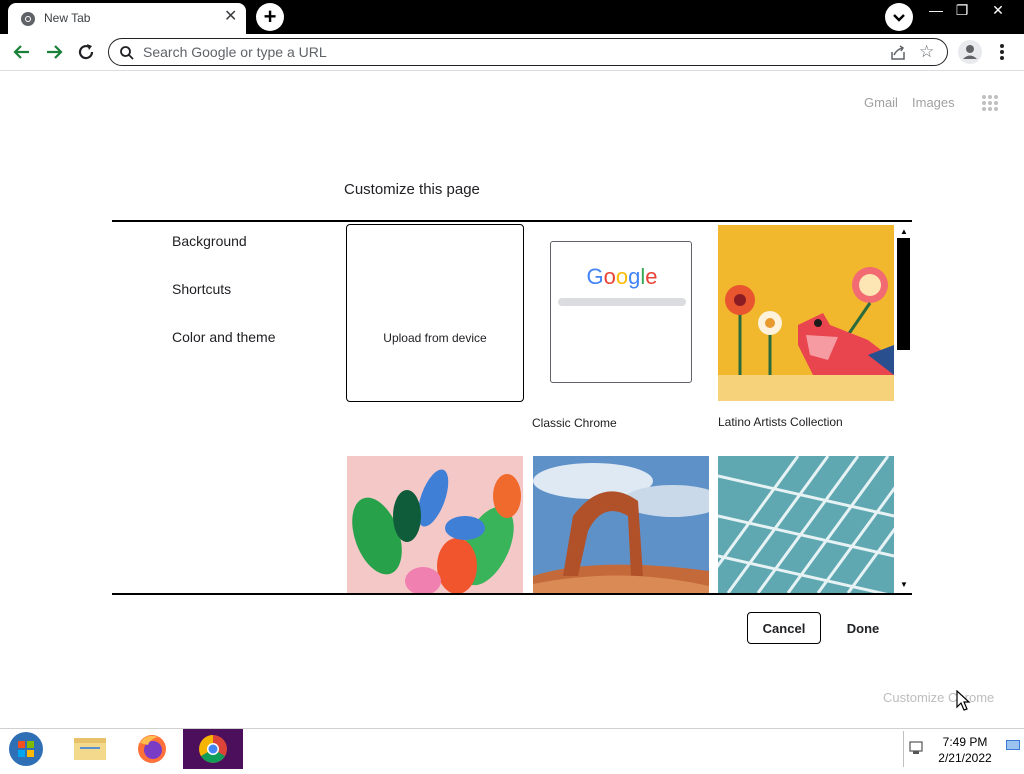 Image resolution: width=1024 pixels, height=774 pixels. I want to click on floral-artwork, so click(435, 524).